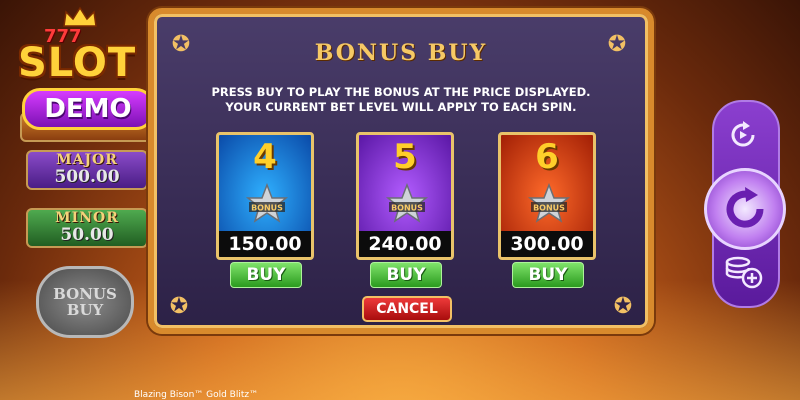  What do you see at coordinates (547, 157) in the screenshot?
I see `spins-count: 6` at bounding box center [547, 157].